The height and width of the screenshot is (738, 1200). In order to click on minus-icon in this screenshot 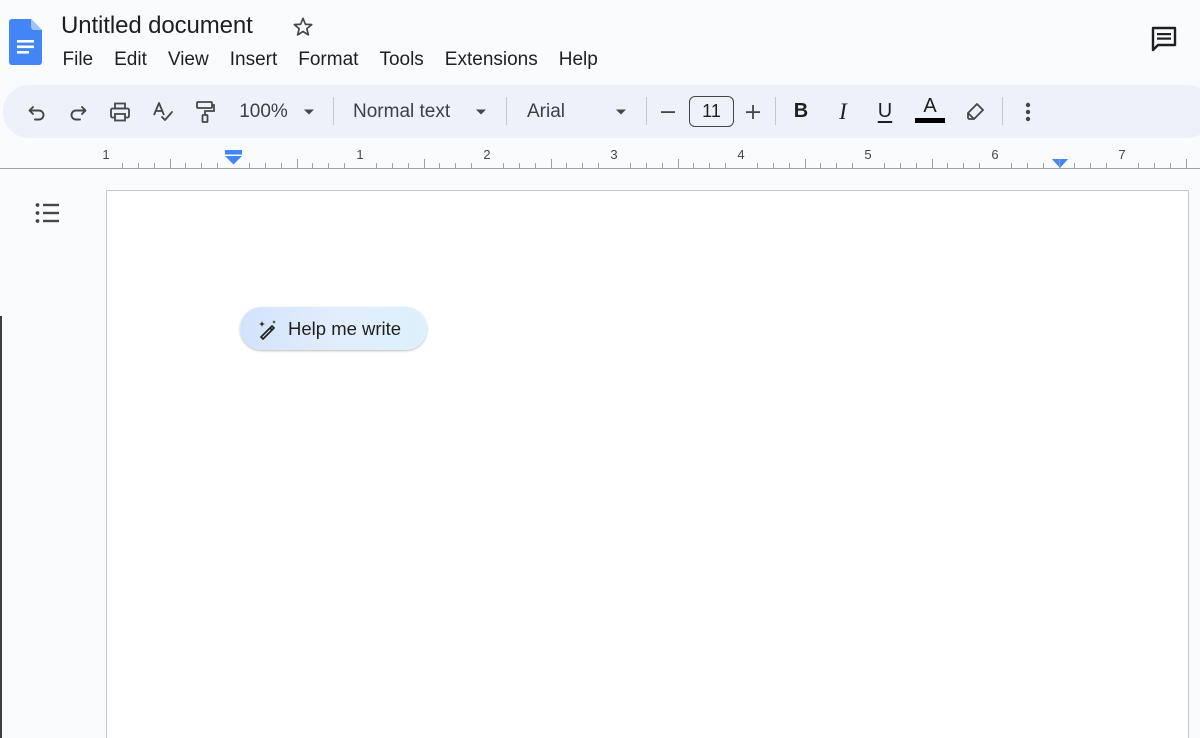, I will do `click(668, 111)`.